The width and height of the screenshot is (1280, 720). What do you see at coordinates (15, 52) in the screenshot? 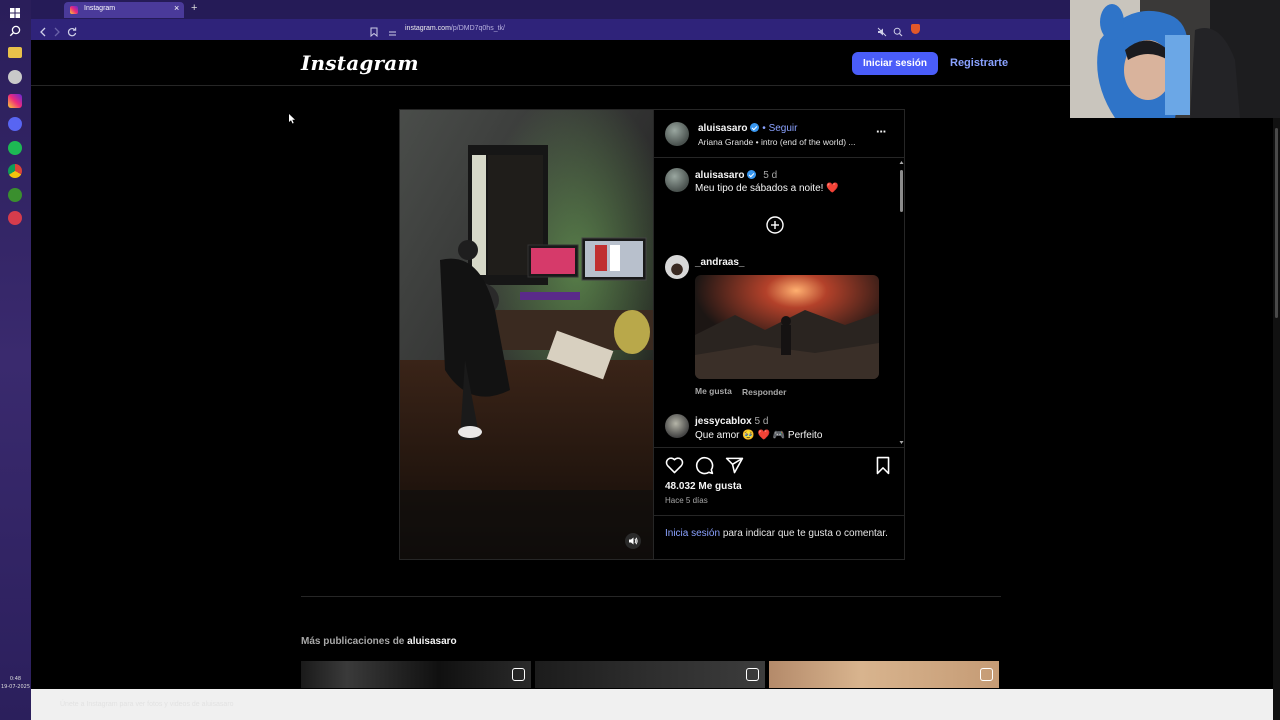
I see `files-icon` at bounding box center [15, 52].